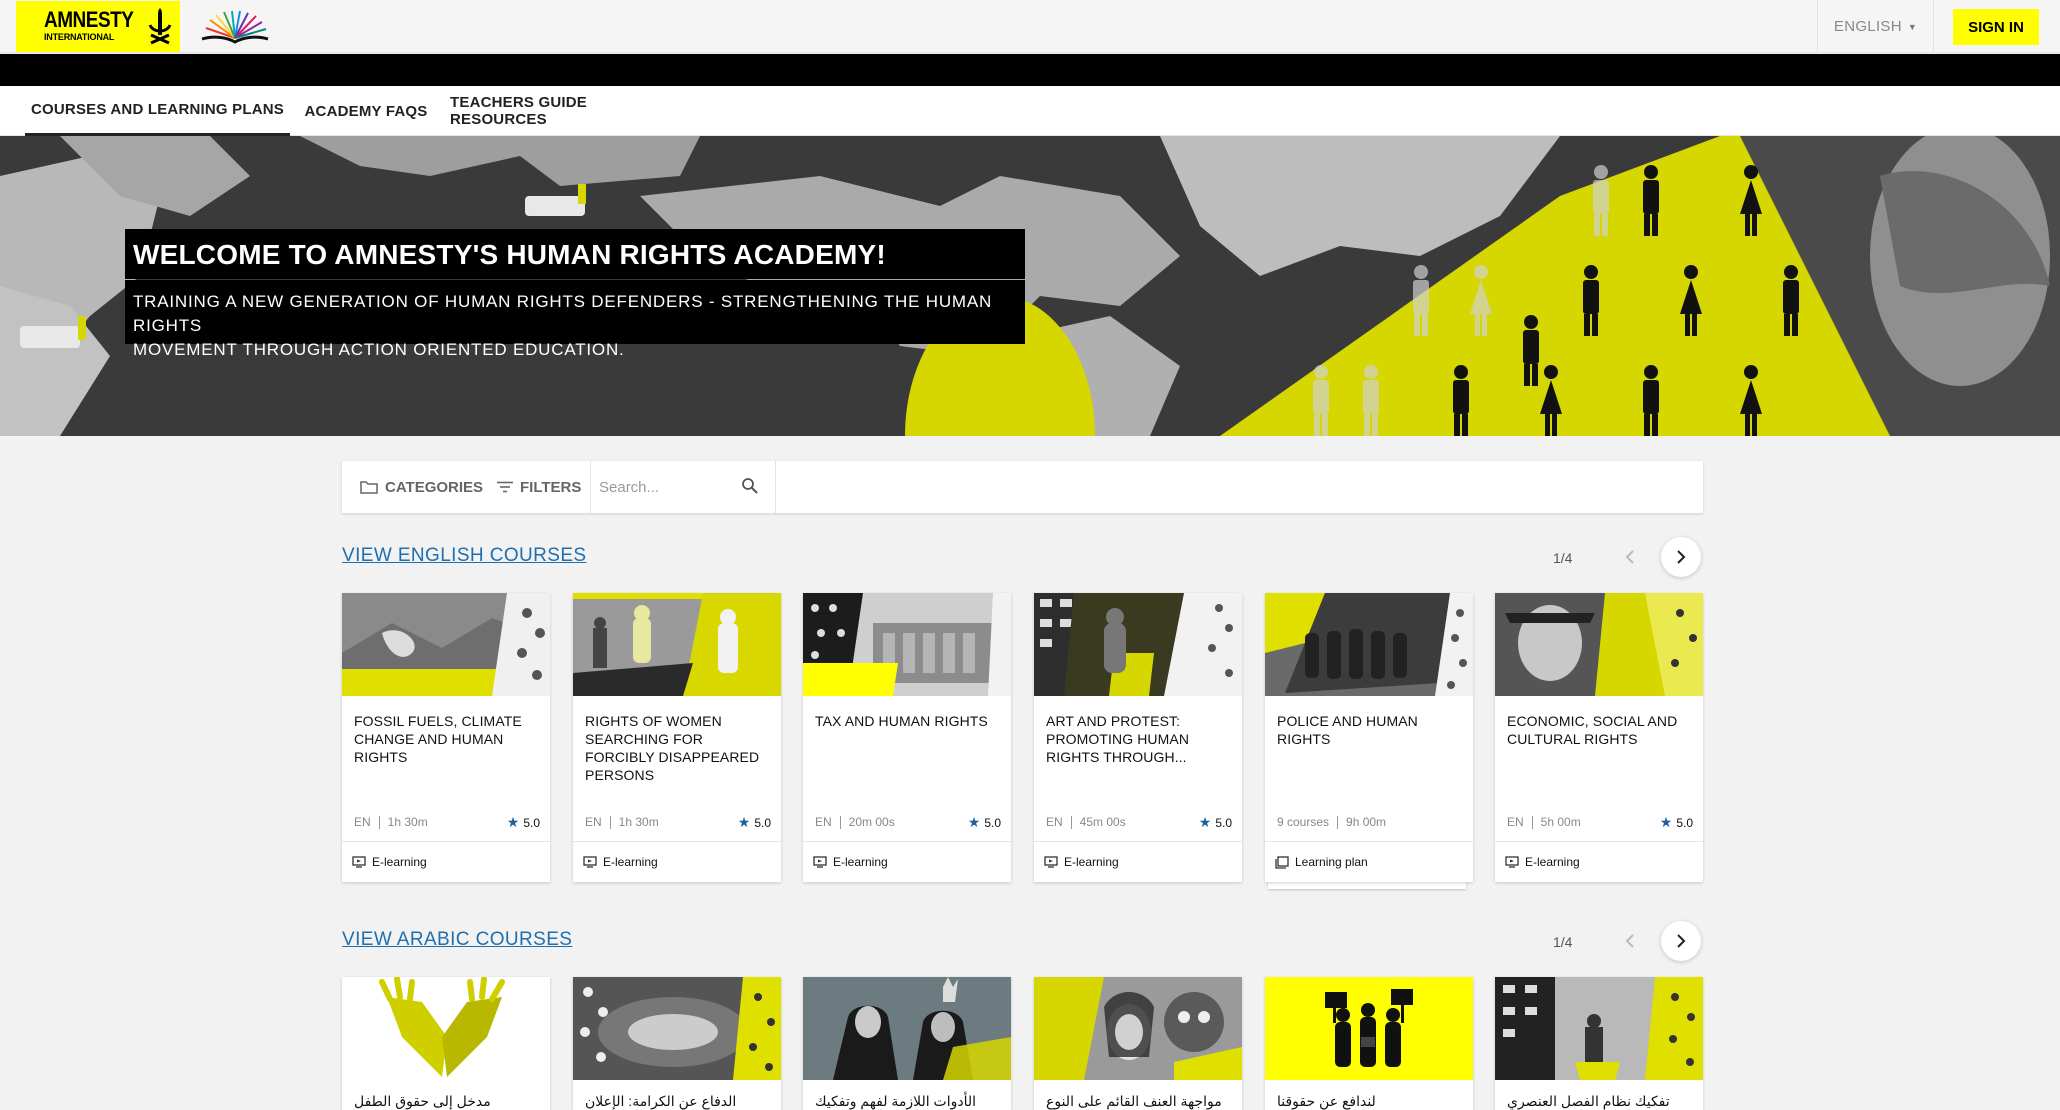  I want to click on language-selector: ENGLISH ▼, so click(1875, 26).